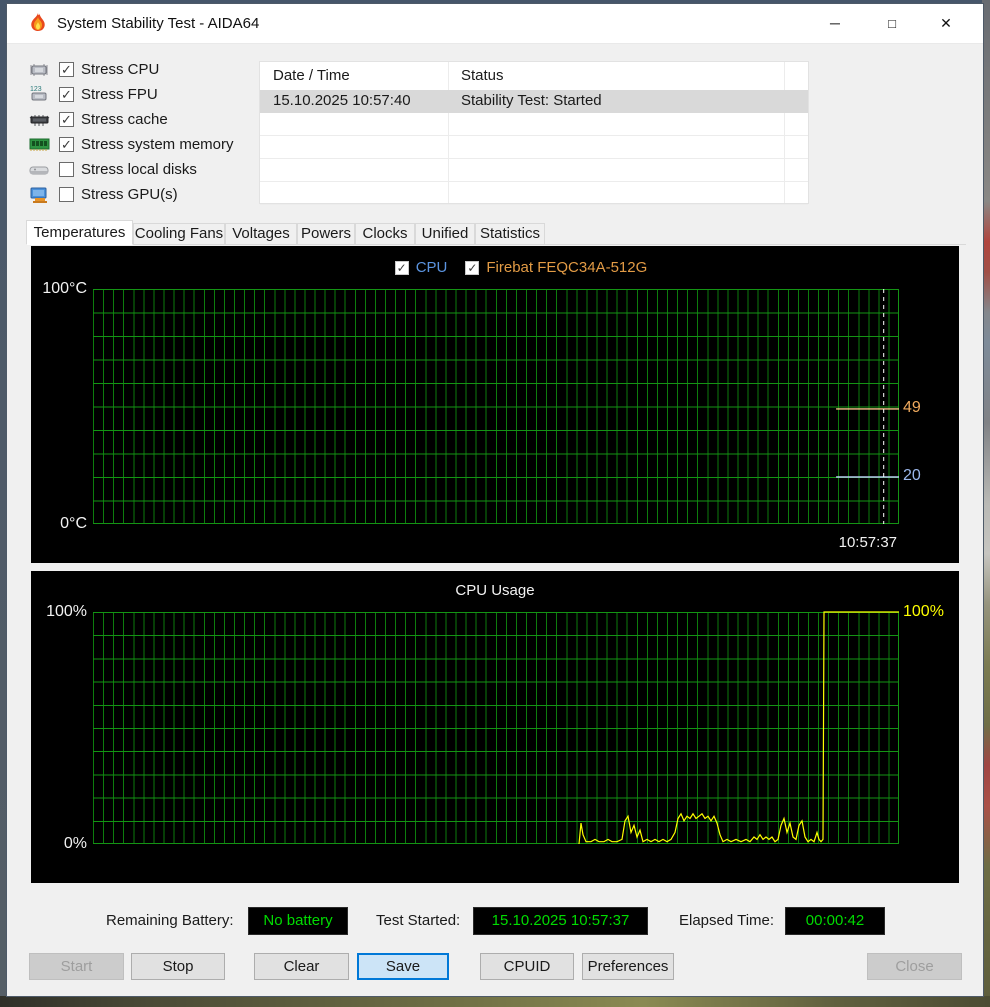 The image size is (990, 1007). I want to click on battery-status-label: Remaining Battery:, so click(170, 920).